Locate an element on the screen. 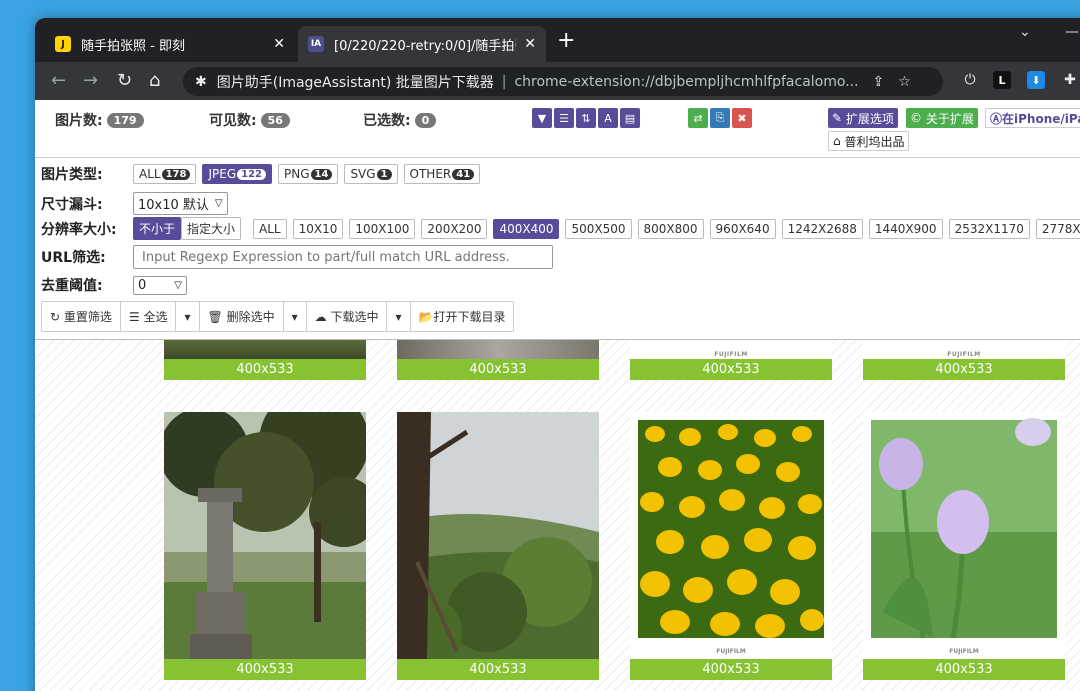  type-filter-jpeg: JPEG 122 is located at coordinates (237, 174).